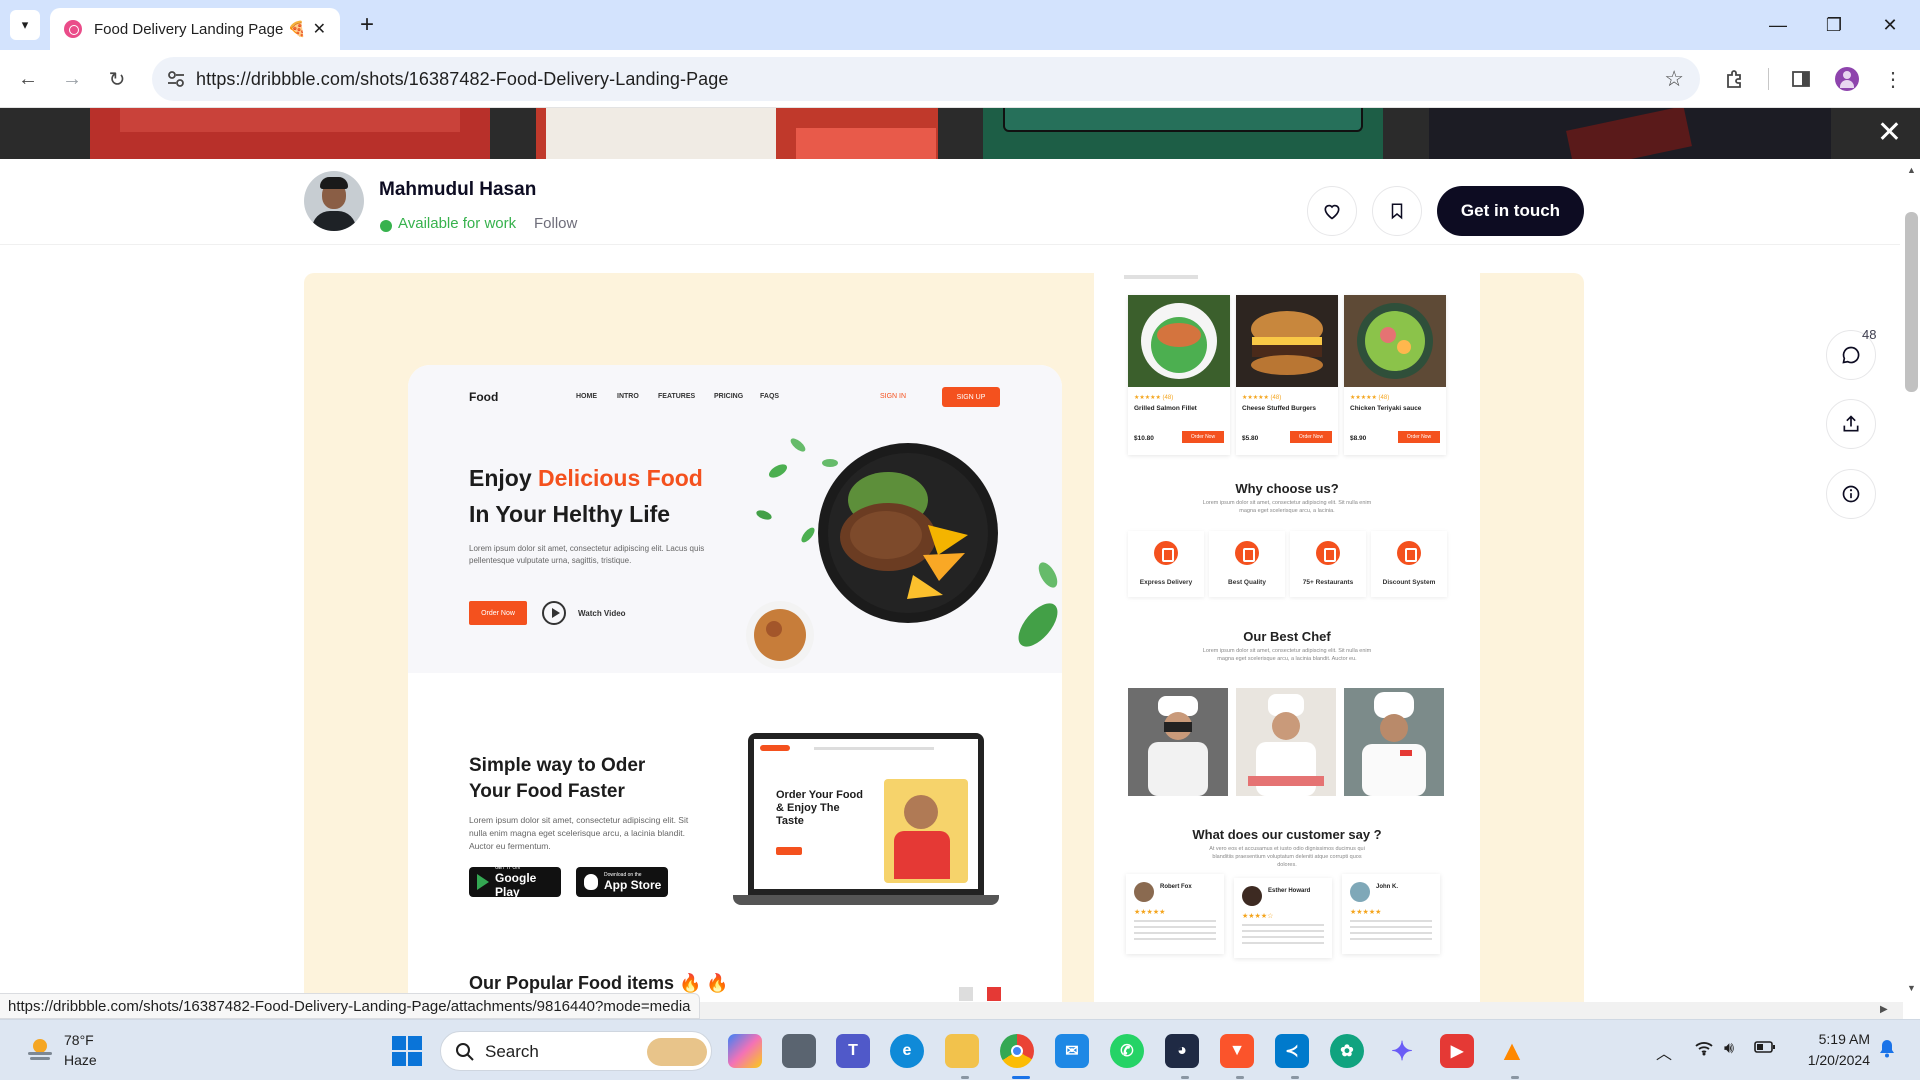  What do you see at coordinates (1072, 1051) in the screenshot?
I see `mail-app-icon: ✉` at bounding box center [1072, 1051].